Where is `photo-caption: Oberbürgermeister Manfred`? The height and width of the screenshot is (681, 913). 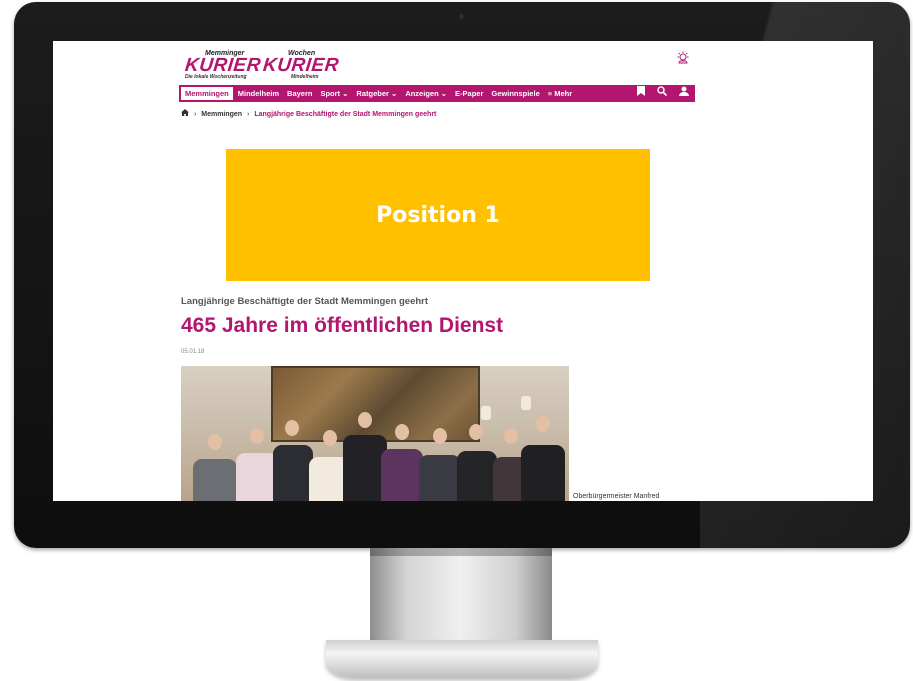 photo-caption: Oberbürgermeister Manfred is located at coordinates (616, 496).